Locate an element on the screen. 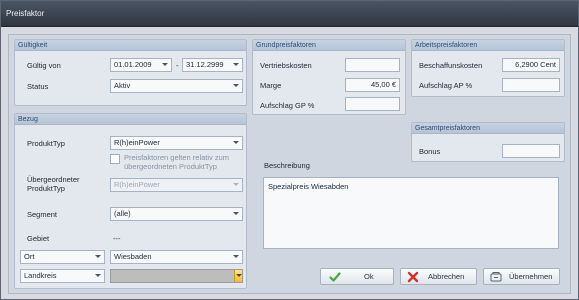 This screenshot has width=579, height=300. status-label: Status is located at coordinates (38, 86).